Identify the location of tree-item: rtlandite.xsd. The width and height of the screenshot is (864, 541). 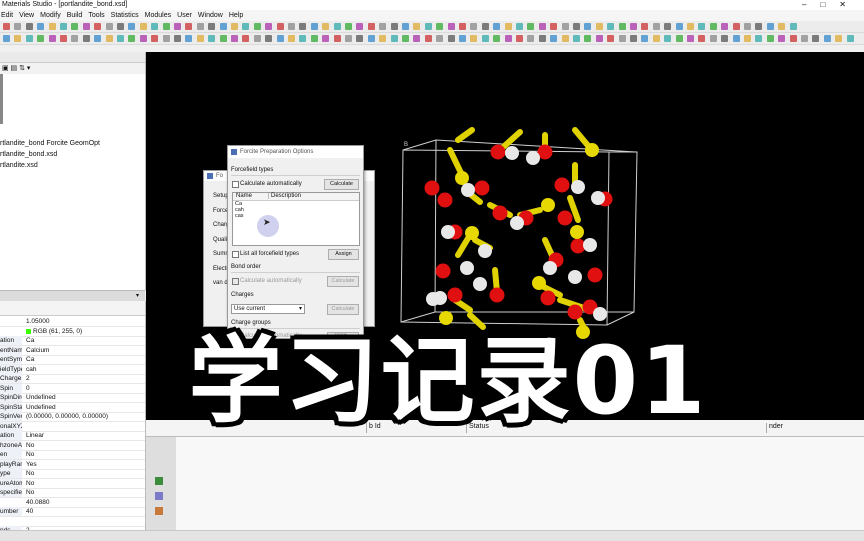
(50, 165).